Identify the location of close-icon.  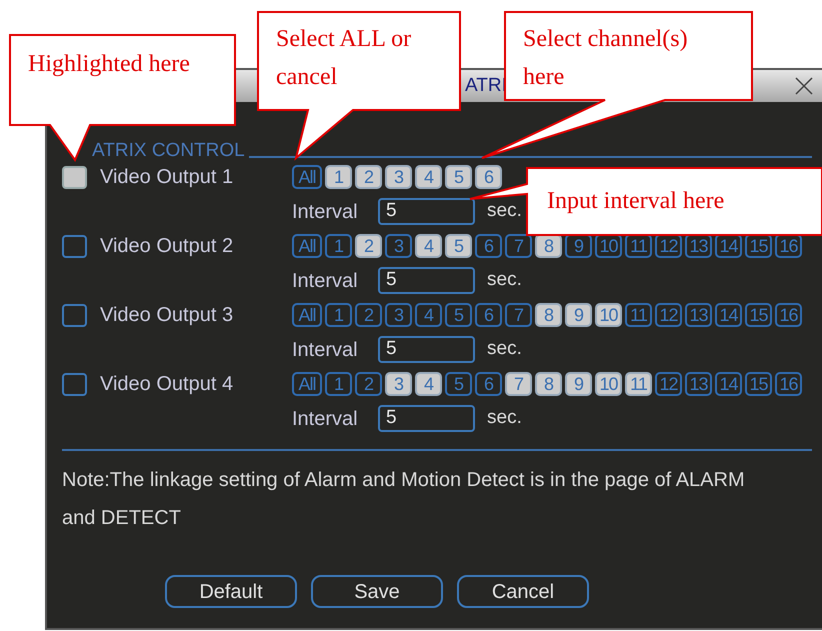
(804, 86).